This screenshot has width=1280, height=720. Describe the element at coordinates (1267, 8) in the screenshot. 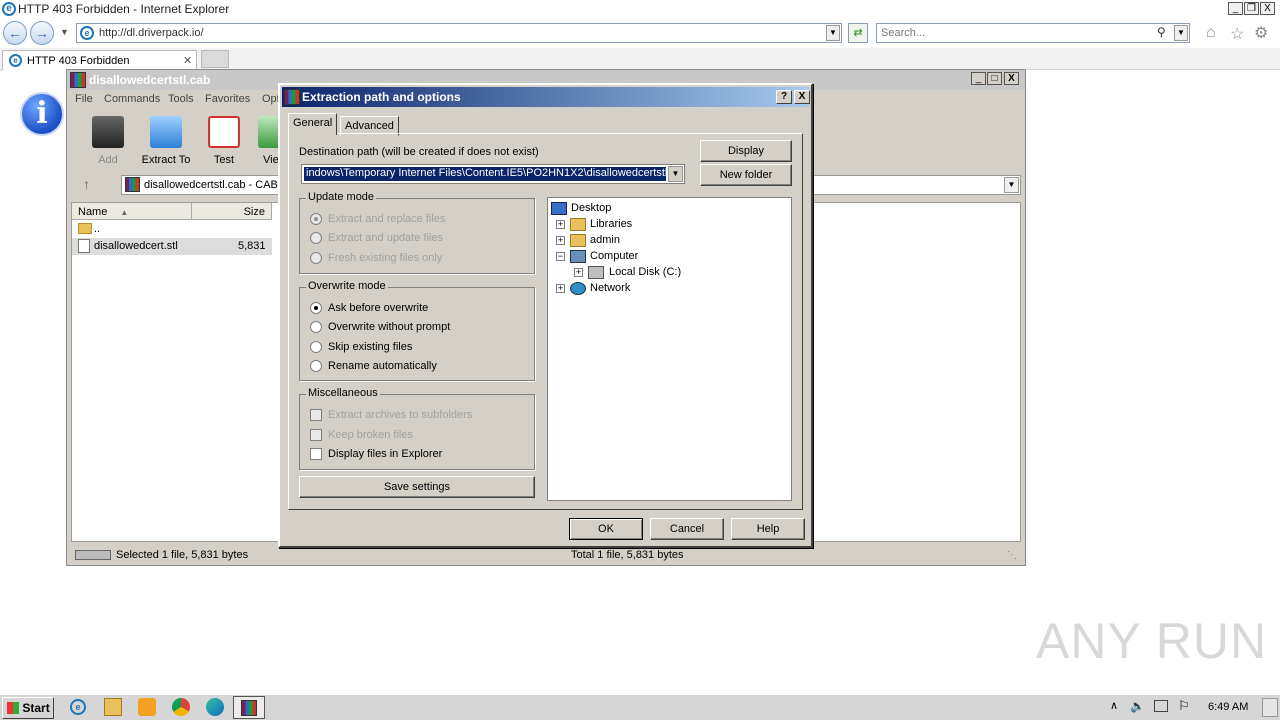

I see `close-button: X` at that location.